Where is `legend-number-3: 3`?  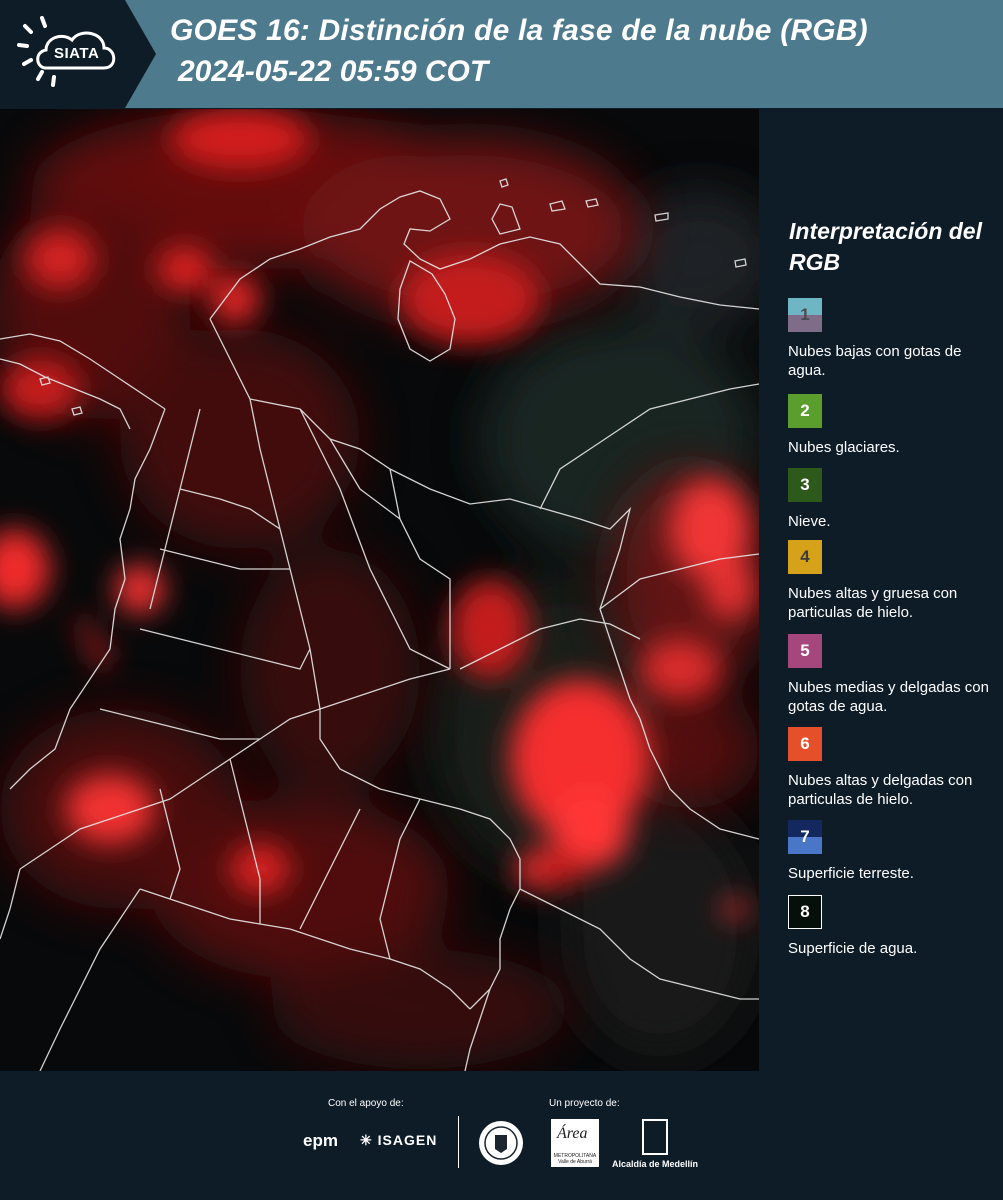
legend-number-3: 3 is located at coordinates (805, 484).